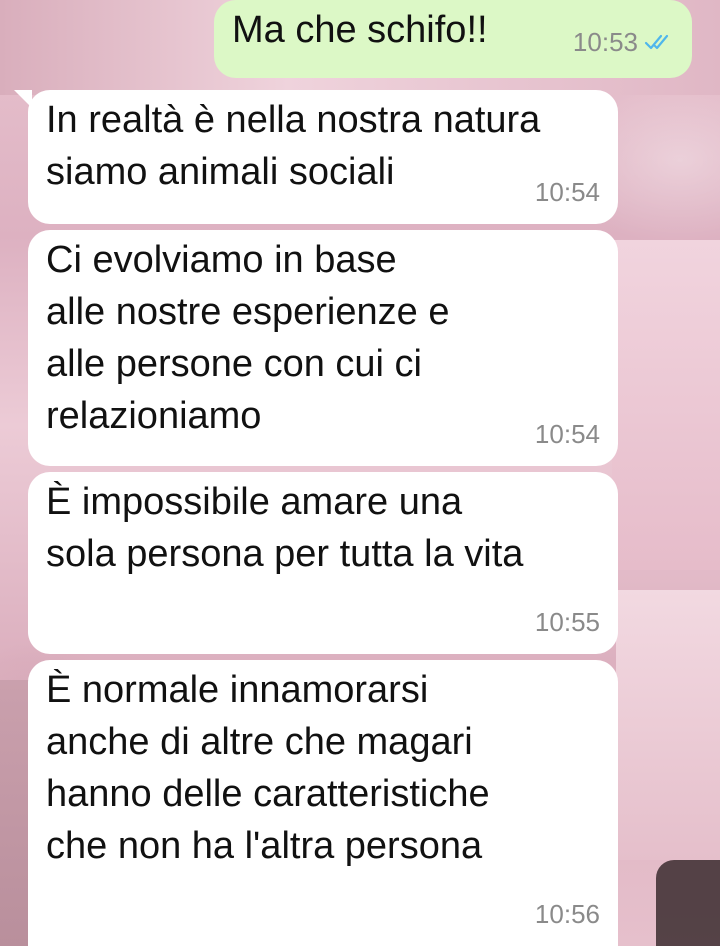  I want to click on double-check-icon, so click(659, 42).